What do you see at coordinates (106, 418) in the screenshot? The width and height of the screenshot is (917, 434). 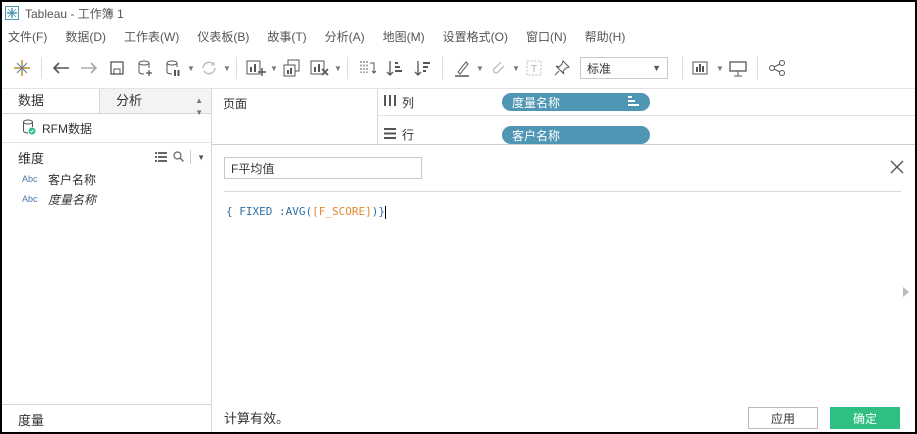 I see `measures-header: 度量` at bounding box center [106, 418].